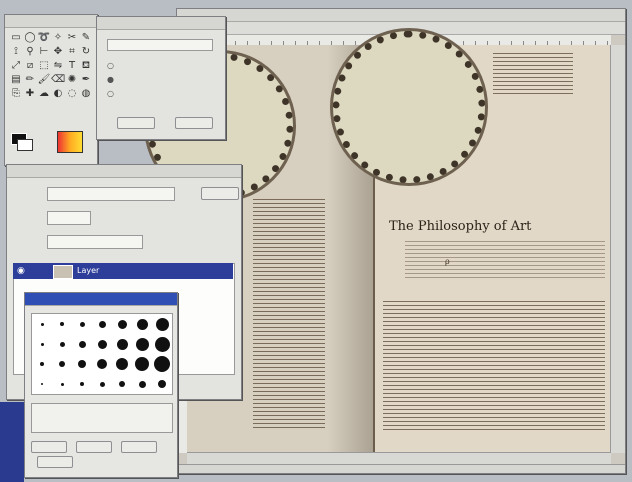 The height and width of the screenshot is (482, 632). Describe the element at coordinates (138, 447) in the screenshot. I see `brush-delete-button` at that location.